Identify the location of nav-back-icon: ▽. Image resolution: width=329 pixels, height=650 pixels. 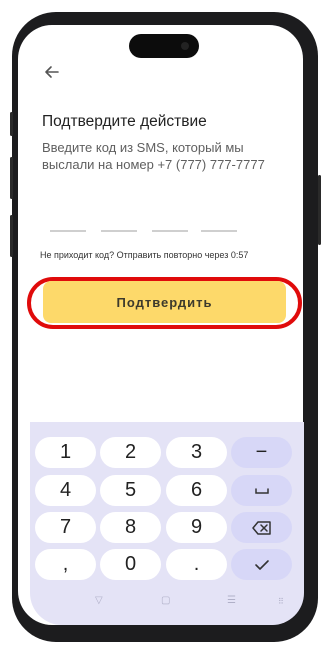
(99, 600).